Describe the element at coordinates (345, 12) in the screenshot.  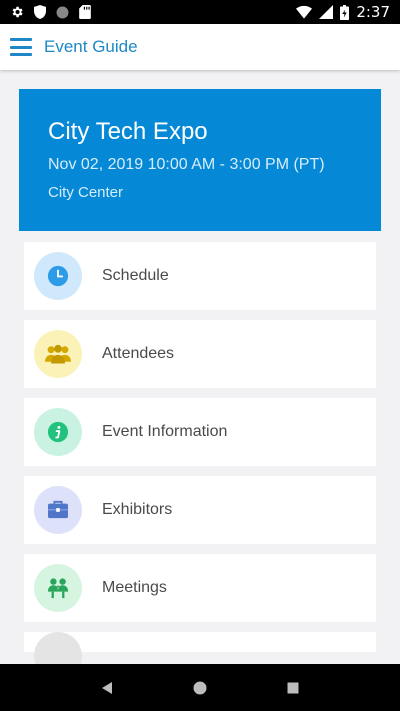
I see `battery-icon` at that location.